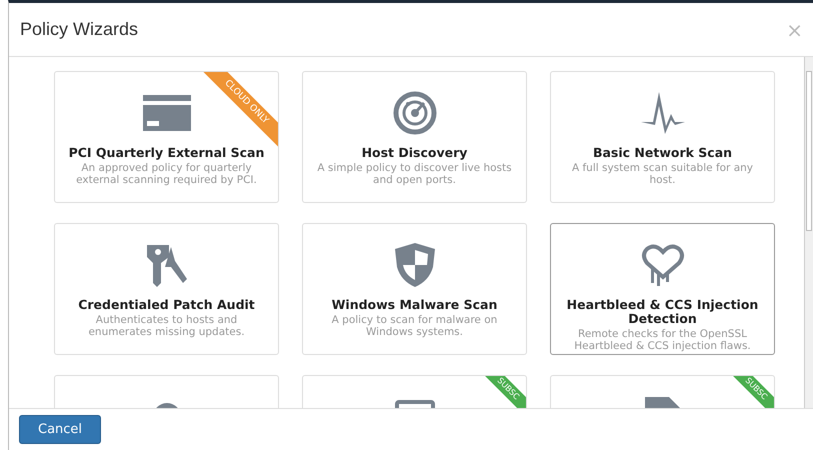  What do you see at coordinates (166, 265) in the screenshot?
I see `keys-icon` at bounding box center [166, 265].